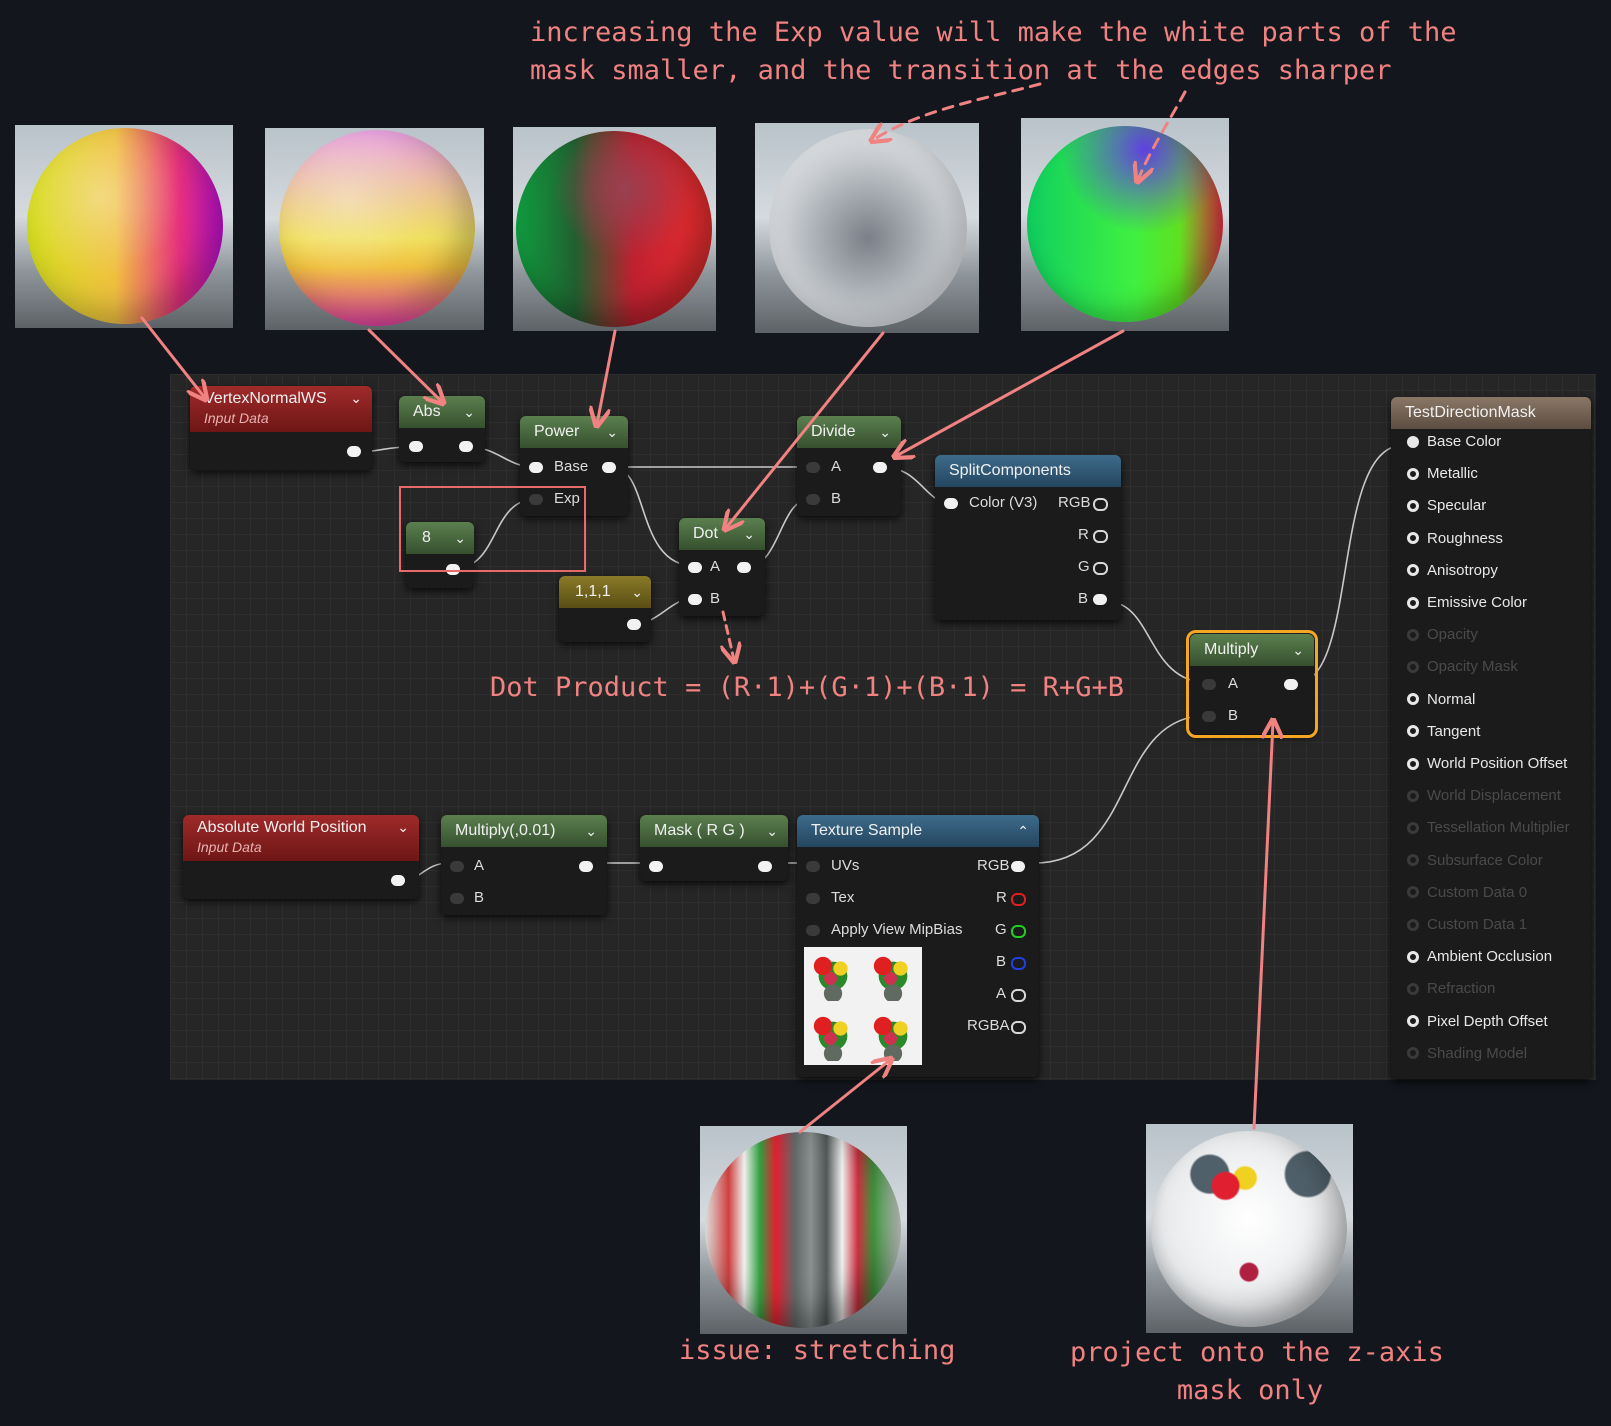  Describe the element at coordinates (1262, 926) in the screenshot. I see `arrow-to-multiply` at that location.